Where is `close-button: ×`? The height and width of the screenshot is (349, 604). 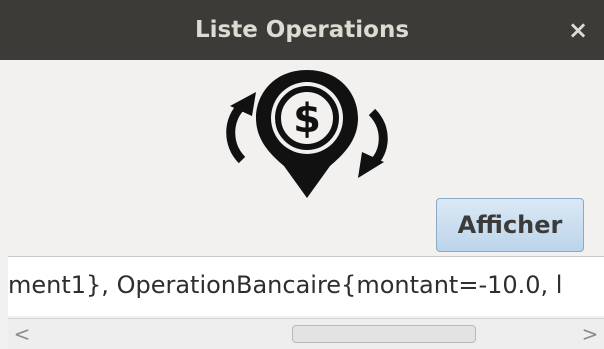 close-button: × is located at coordinates (578, 30).